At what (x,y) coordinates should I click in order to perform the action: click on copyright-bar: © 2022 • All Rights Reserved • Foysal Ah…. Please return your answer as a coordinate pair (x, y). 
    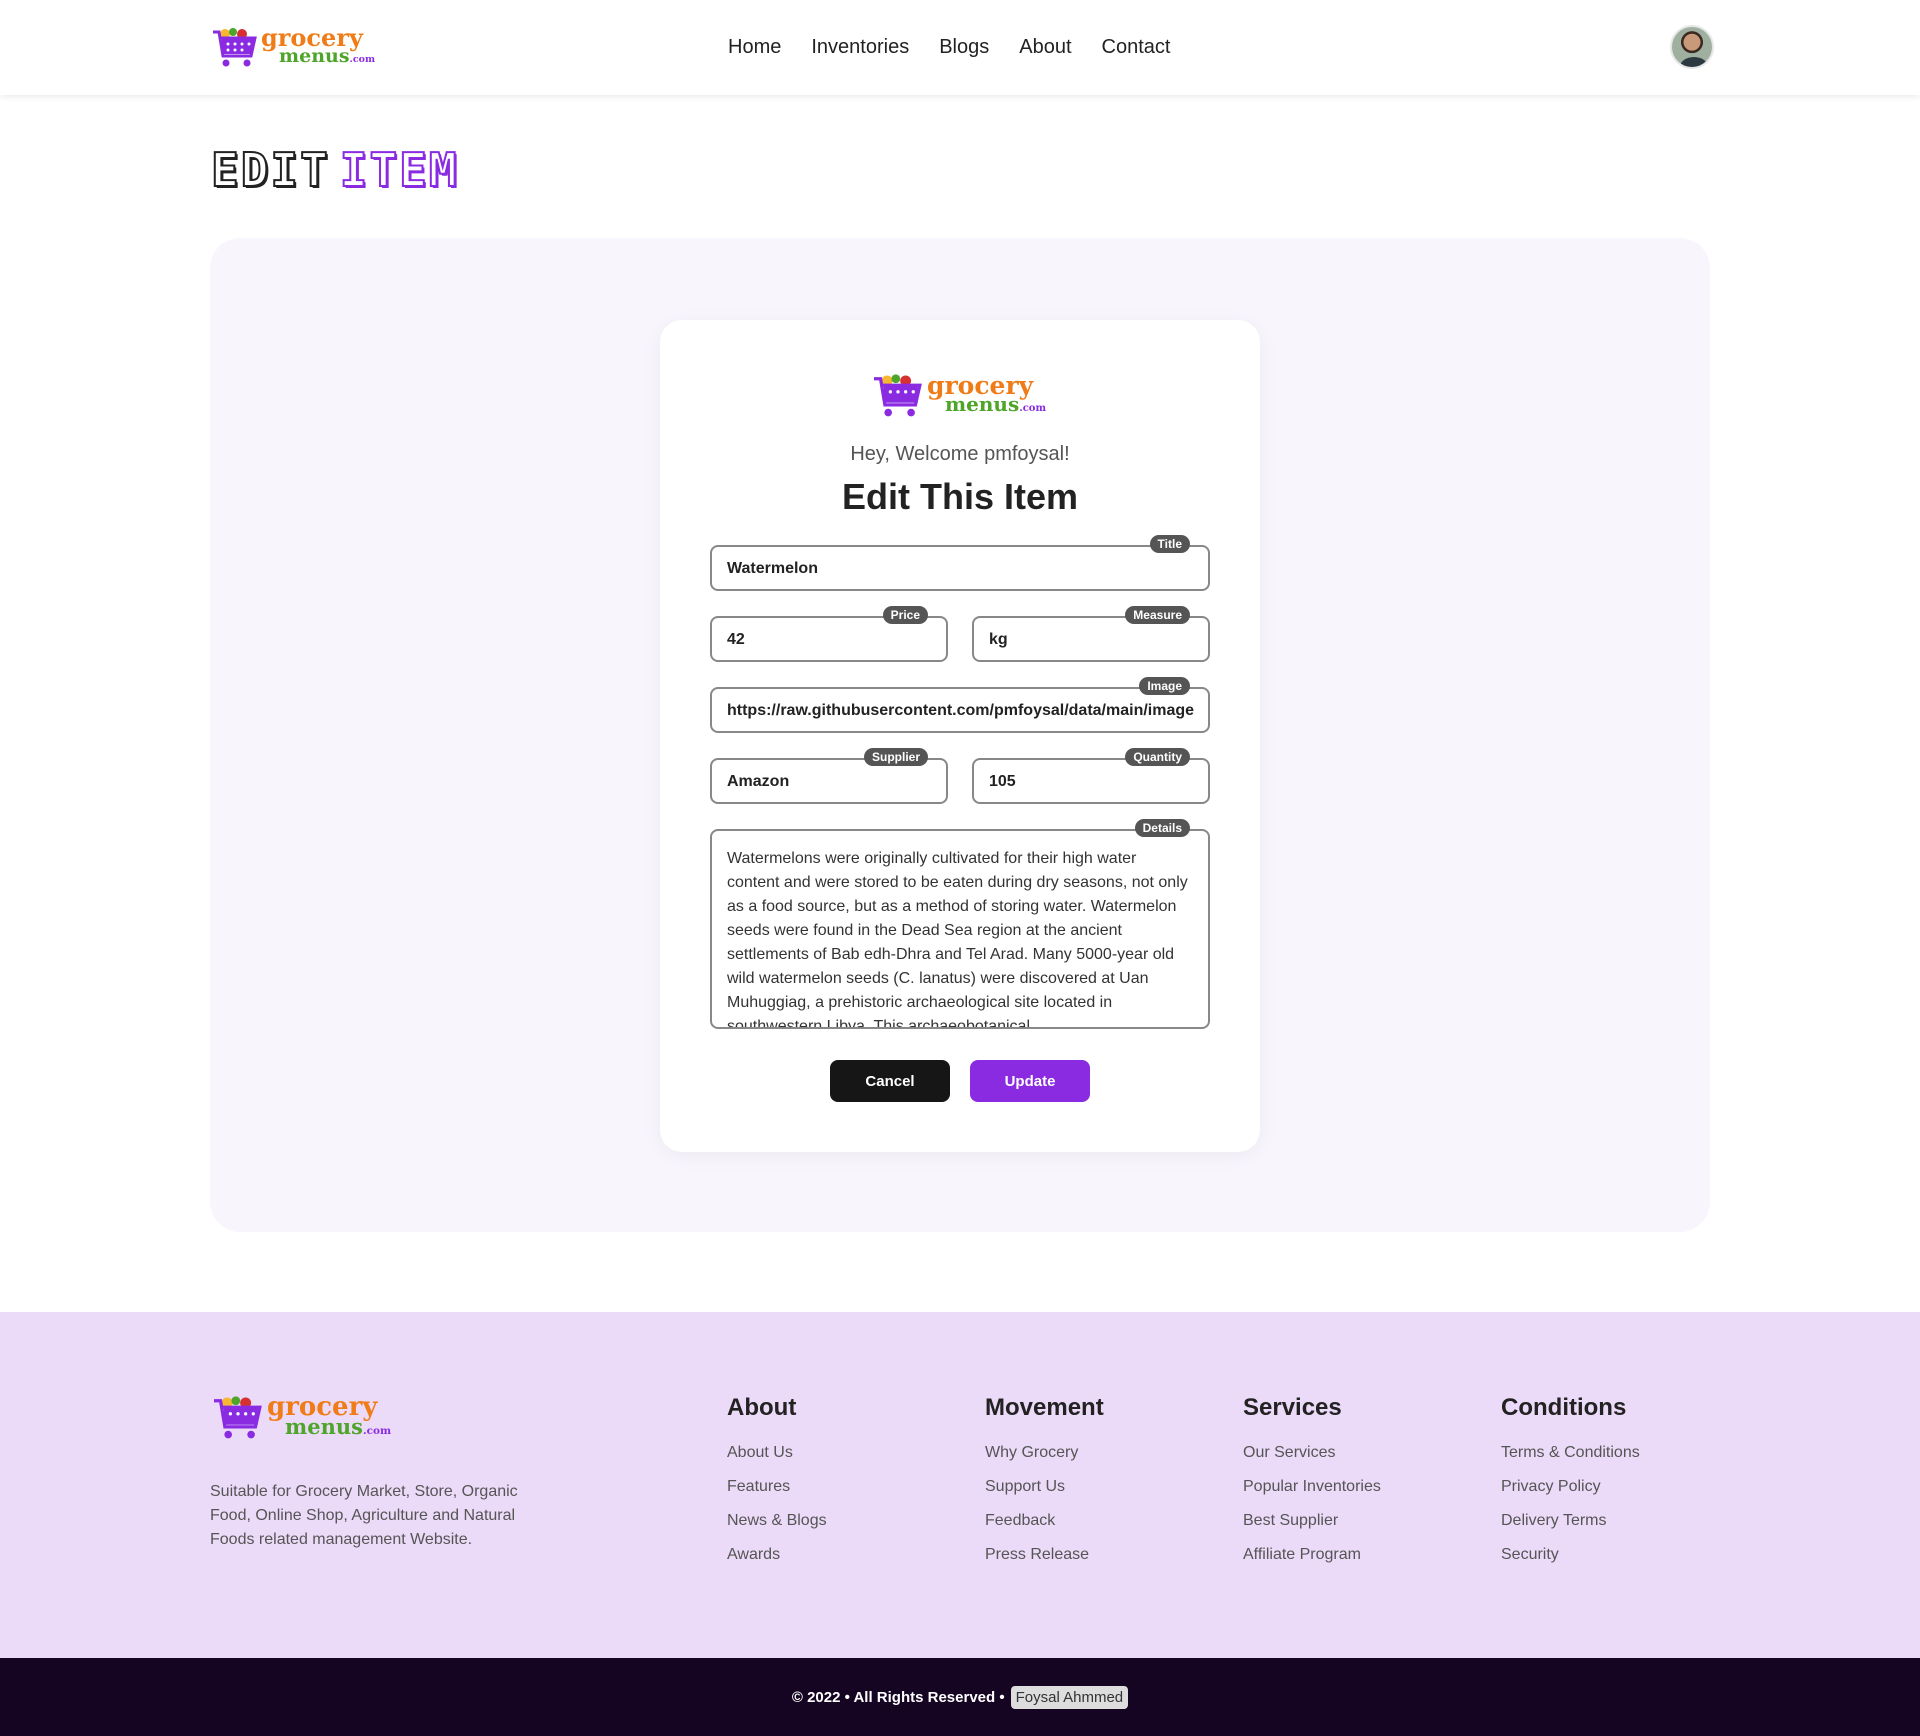
    Looking at the image, I should click on (960, 1697).